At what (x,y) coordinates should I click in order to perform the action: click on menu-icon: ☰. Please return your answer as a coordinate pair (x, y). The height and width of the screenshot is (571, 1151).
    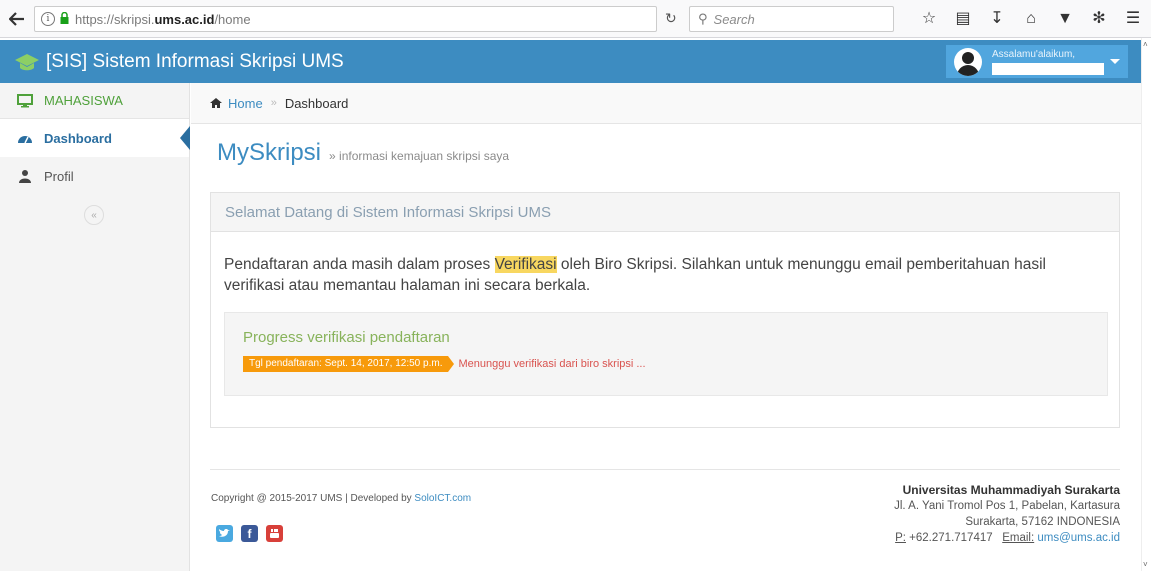
    Looking at the image, I should click on (1133, 19).